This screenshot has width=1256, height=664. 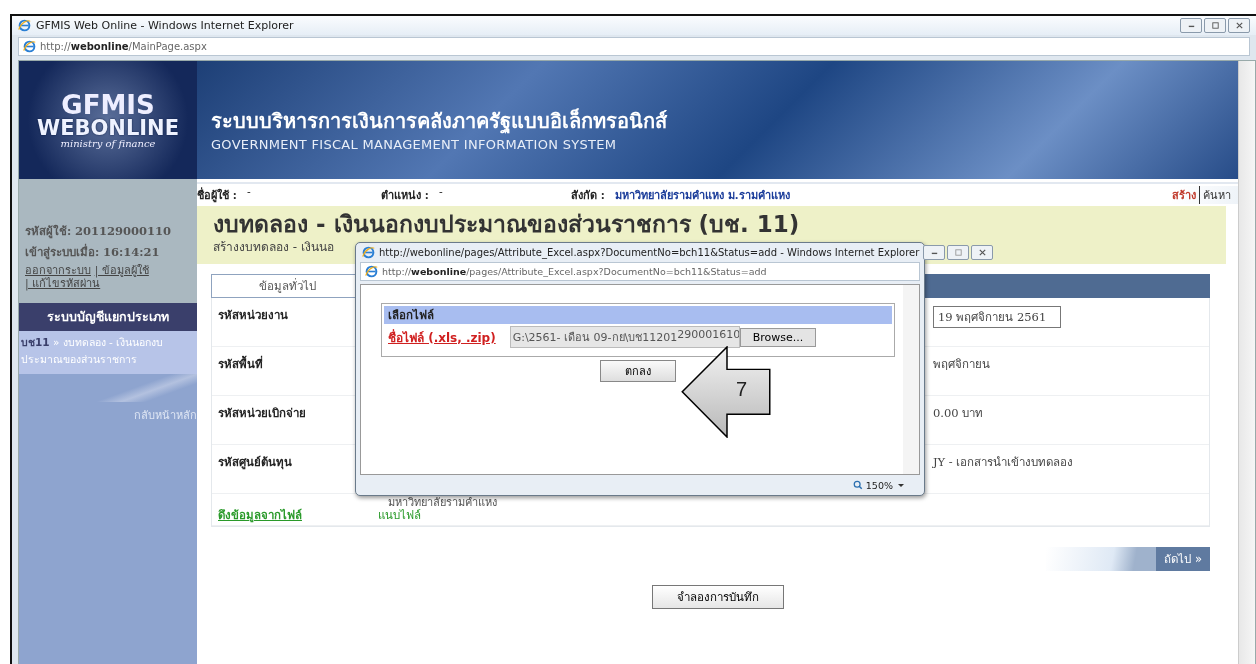 I want to click on banner-subtitle: GOVERNMENT FISCAL MANAGEMENT INFORMATION SYSTEM, so click(x=414, y=144).